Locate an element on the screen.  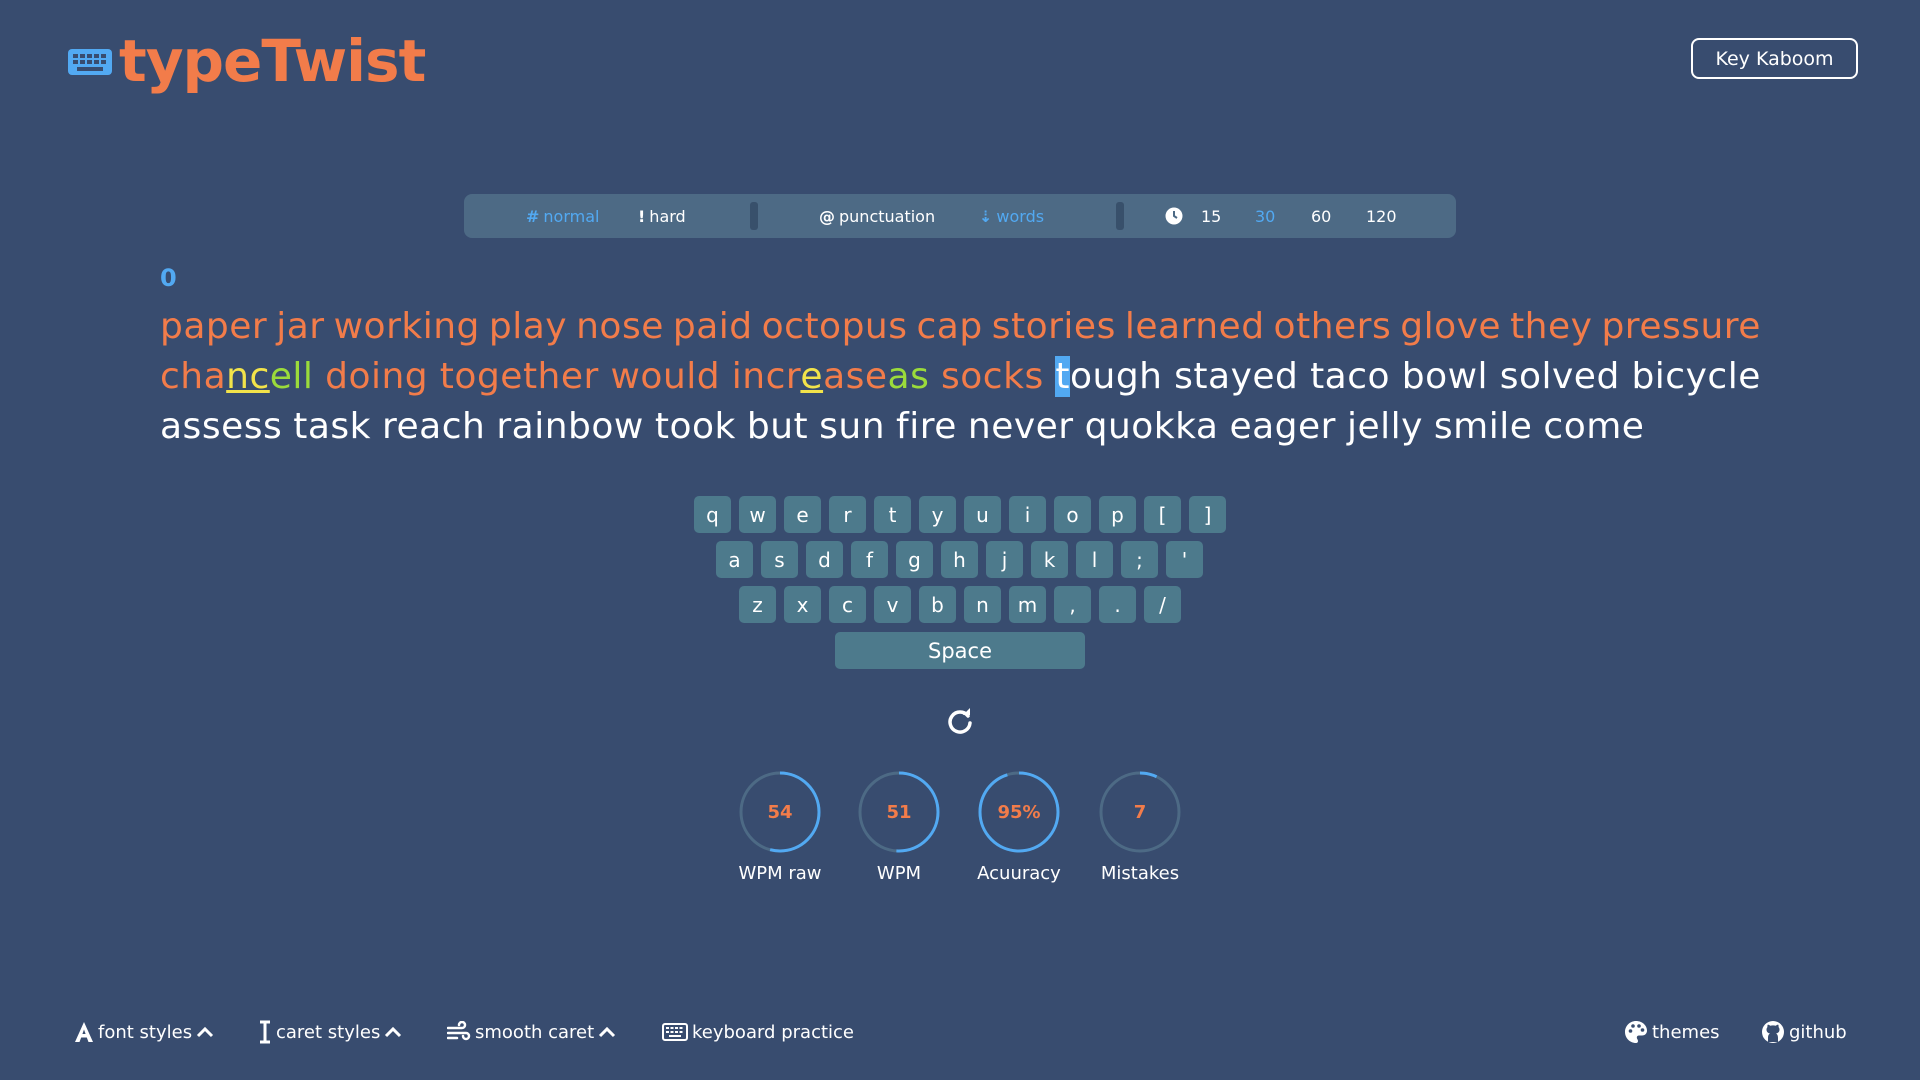
word: bicycle is located at coordinates (1696, 376).